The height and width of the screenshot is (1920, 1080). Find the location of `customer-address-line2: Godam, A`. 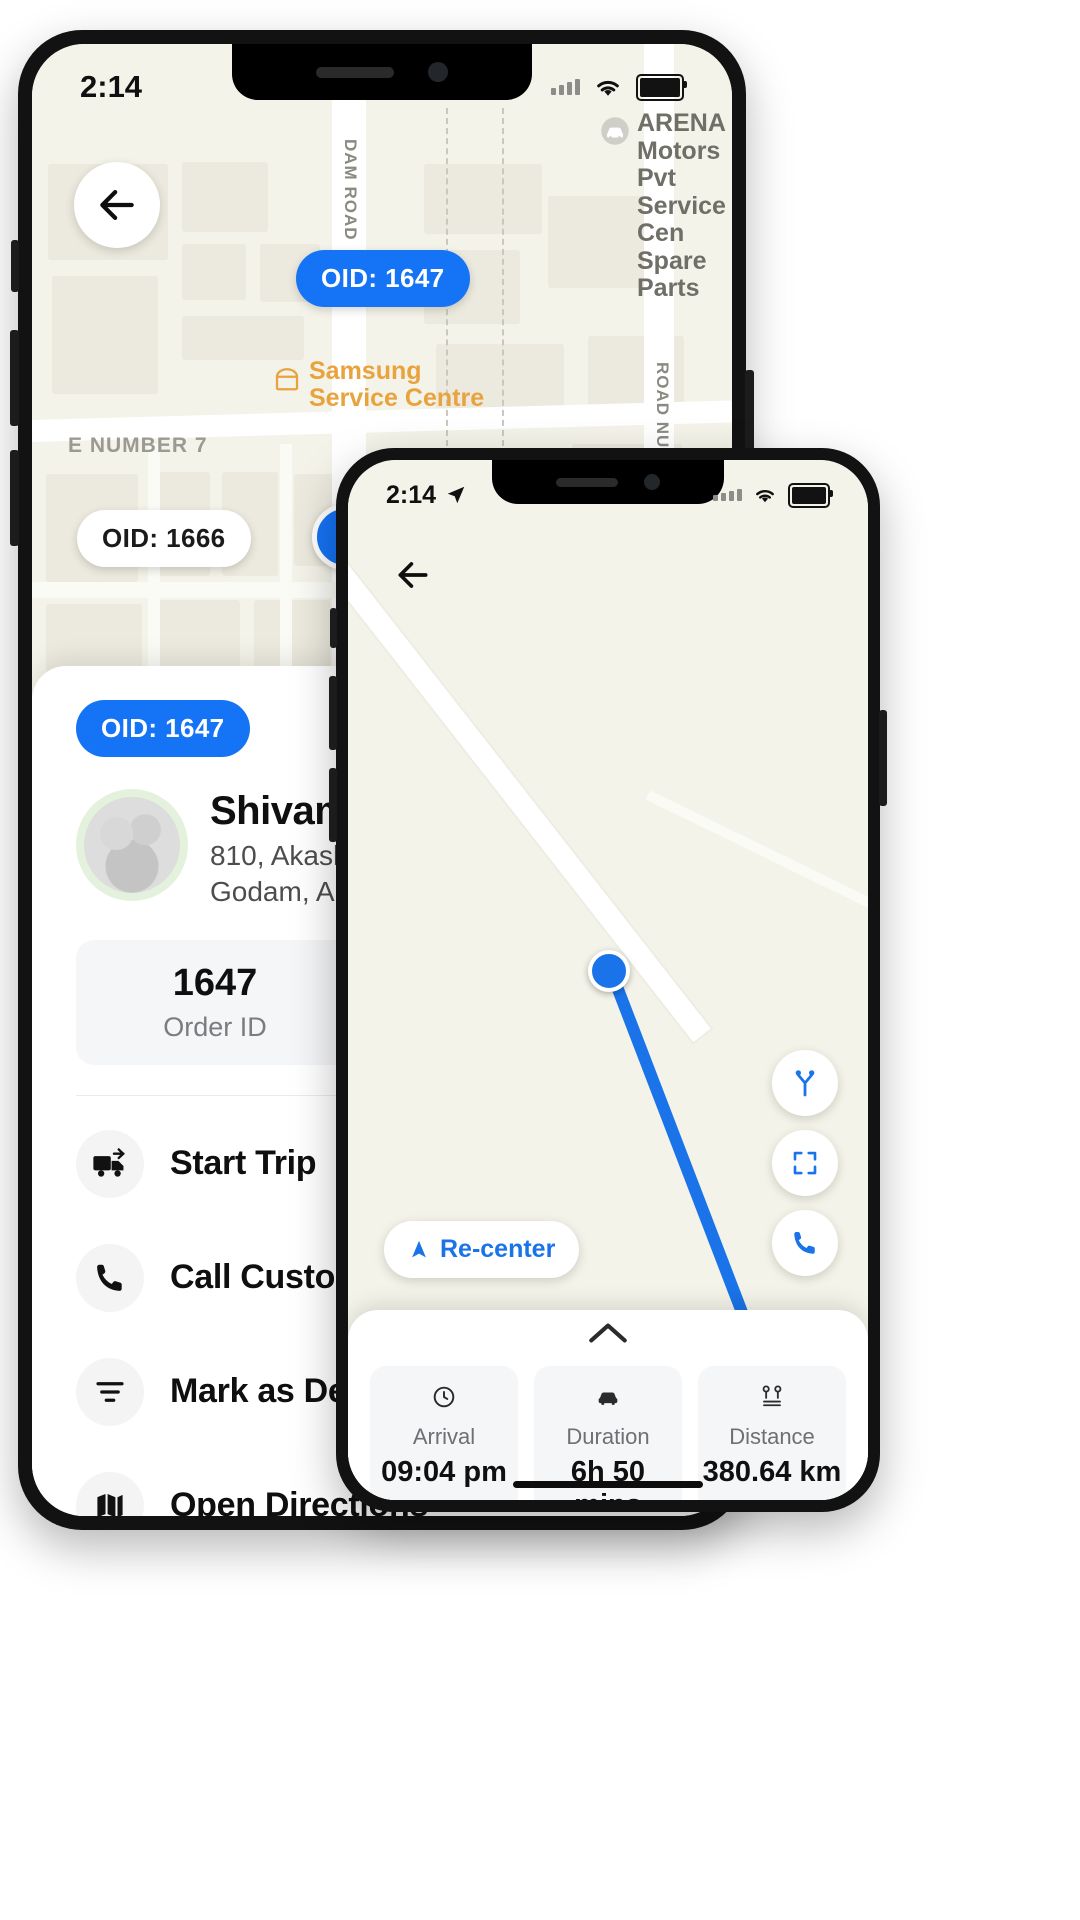

customer-address-line2: Godam, A is located at coordinates (272, 891).